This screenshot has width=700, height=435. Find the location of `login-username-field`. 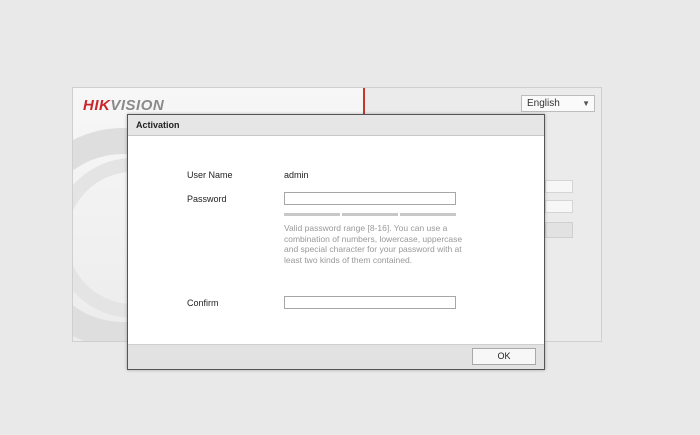

login-username-field is located at coordinates (559, 186).